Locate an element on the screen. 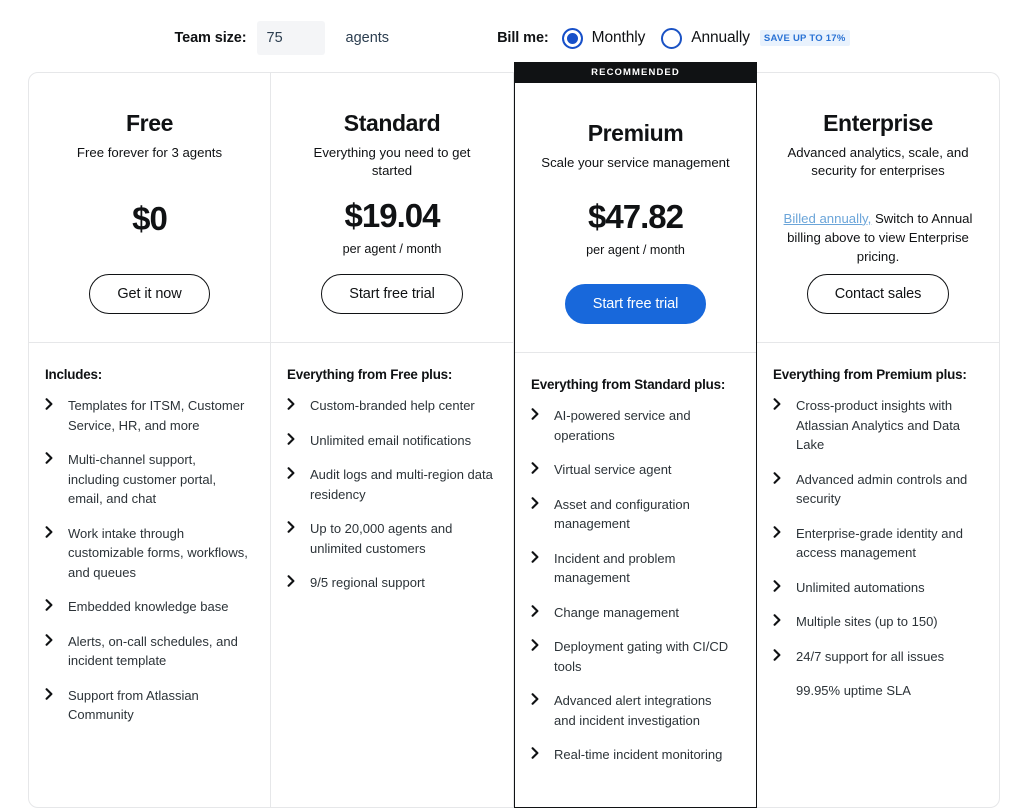 The width and height of the screenshot is (1024, 808). feature-label: Multiple sites (up to 150) is located at coordinates (867, 621).